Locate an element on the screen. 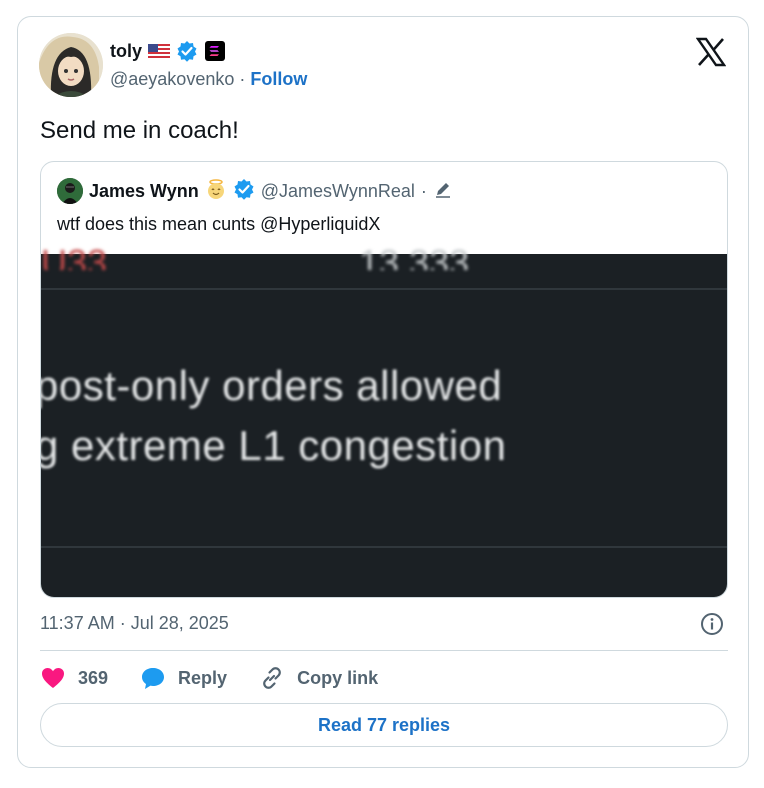 This screenshot has height=788, width=764. quote-header: James Wynn @JamesWynnReal · is located at coordinates (255, 191).